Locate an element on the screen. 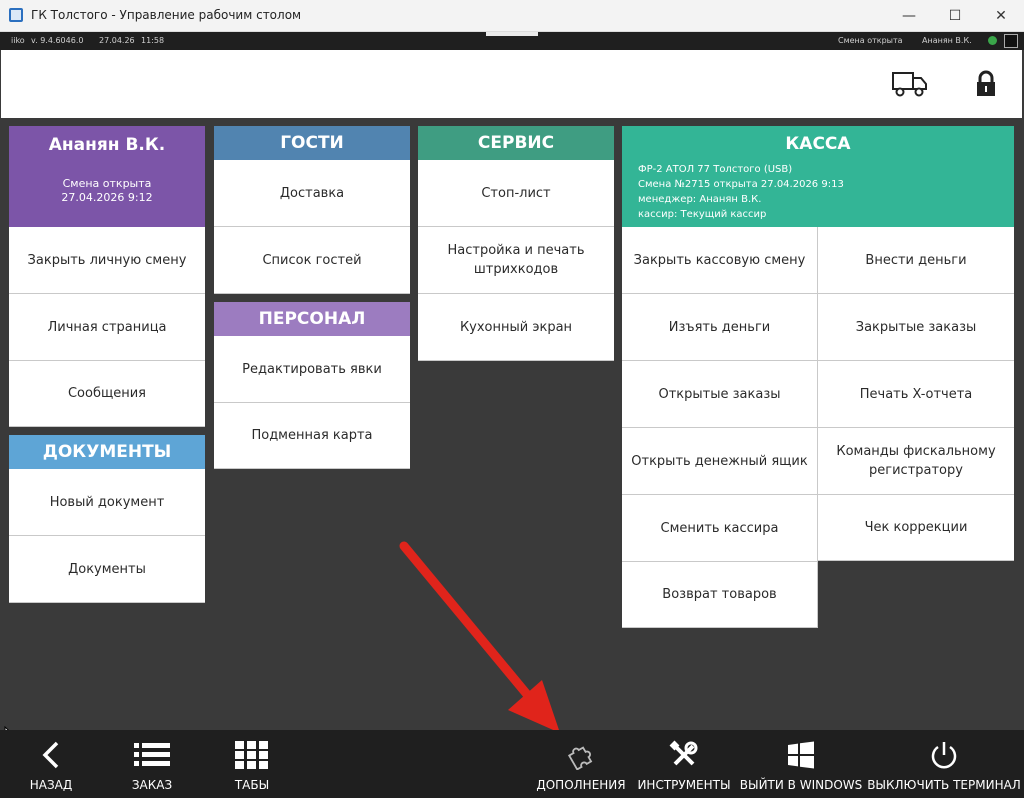 Image resolution: width=1024 pixels, height=798 pixels. shift-open-label: Смена открыта is located at coordinates (107, 183).